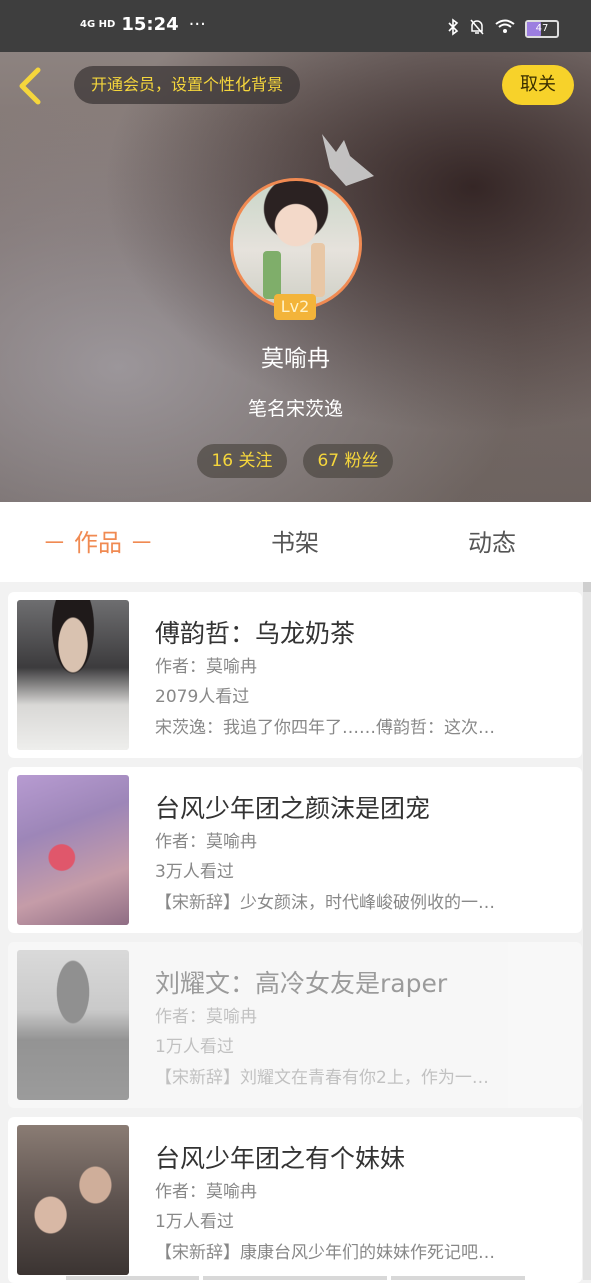 The image size is (591, 1283). Describe the element at coordinates (255, 633) in the screenshot. I see `book-title: 傅韵哲：乌龙奶茶` at that location.